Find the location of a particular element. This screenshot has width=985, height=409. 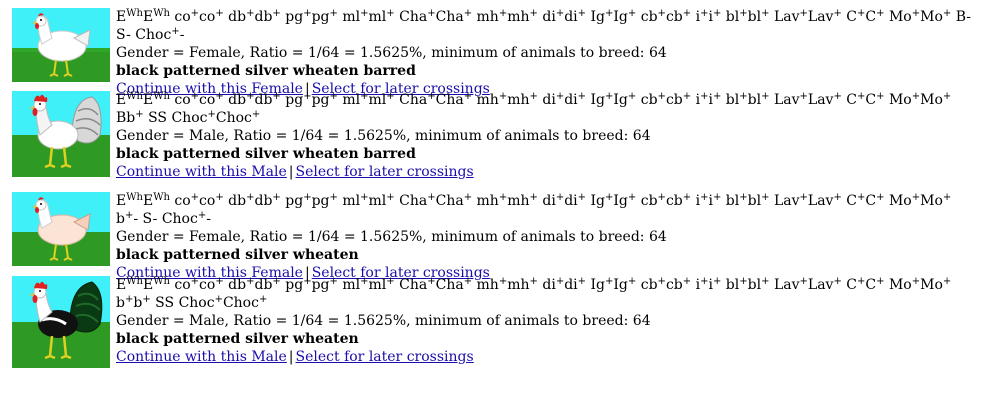

phenotype-label: black patterned silver wheaten barred is located at coordinates (266, 154).